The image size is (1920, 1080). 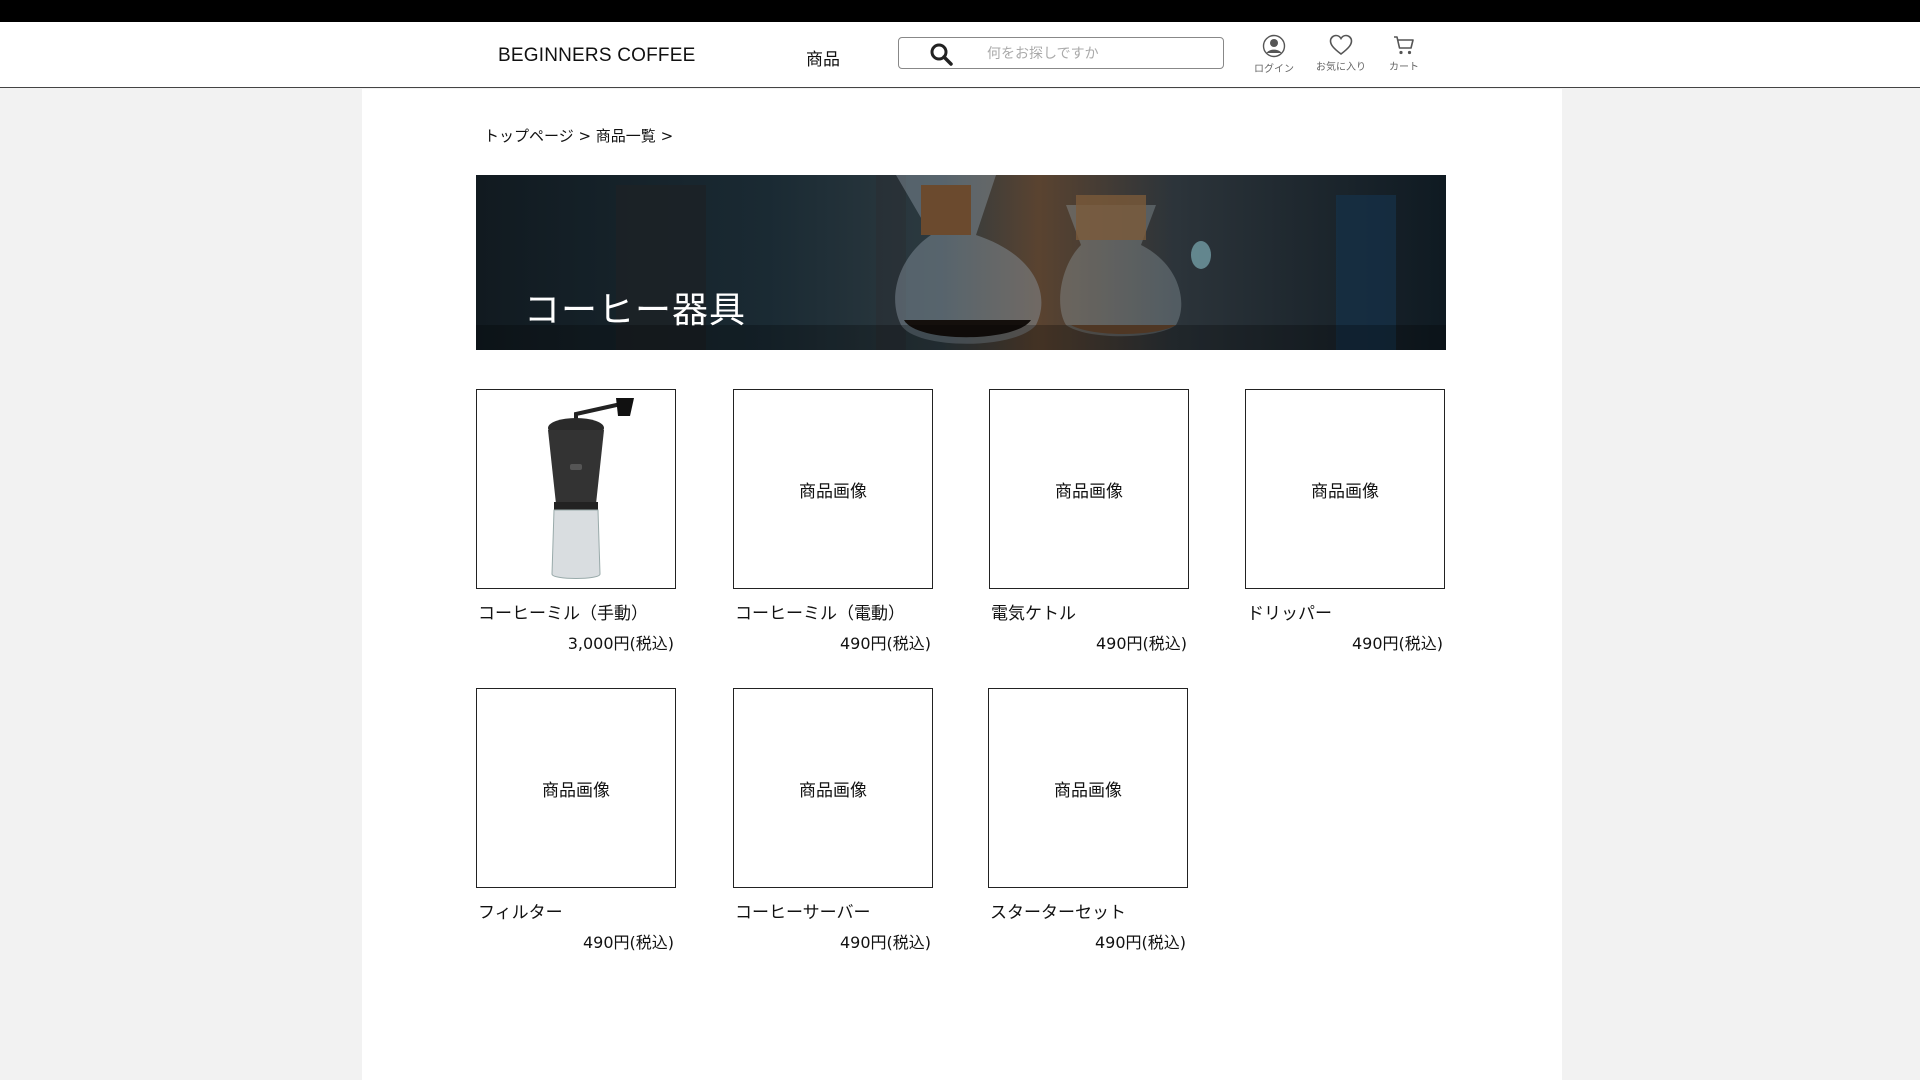 What do you see at coordinates (1404, 67) in the screenshot?
I see `cart-label: カート` at bounding box center [1404, 67].